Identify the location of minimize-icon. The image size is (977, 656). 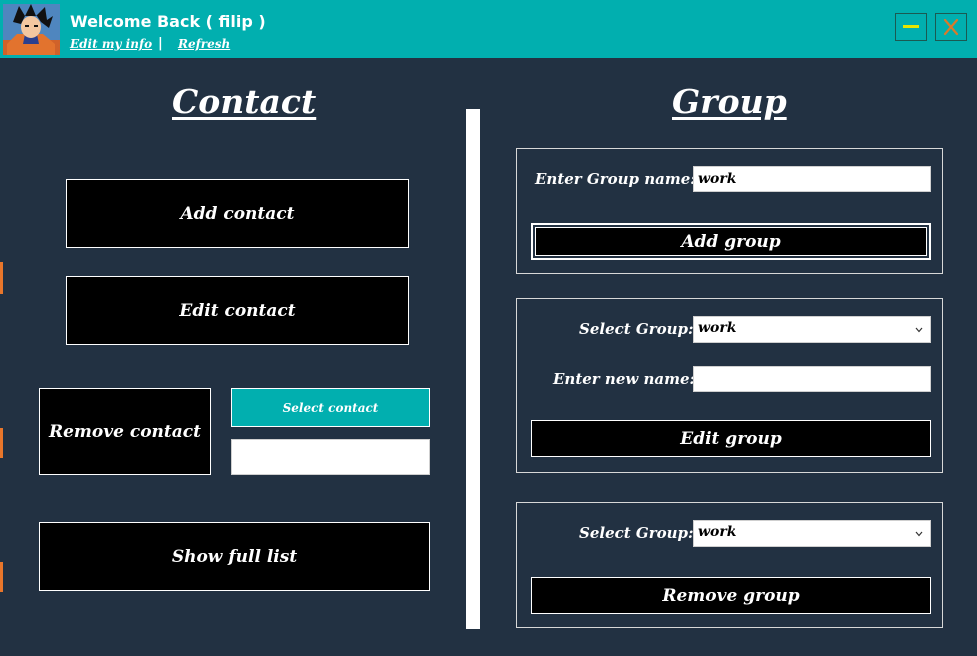
(911, 26).